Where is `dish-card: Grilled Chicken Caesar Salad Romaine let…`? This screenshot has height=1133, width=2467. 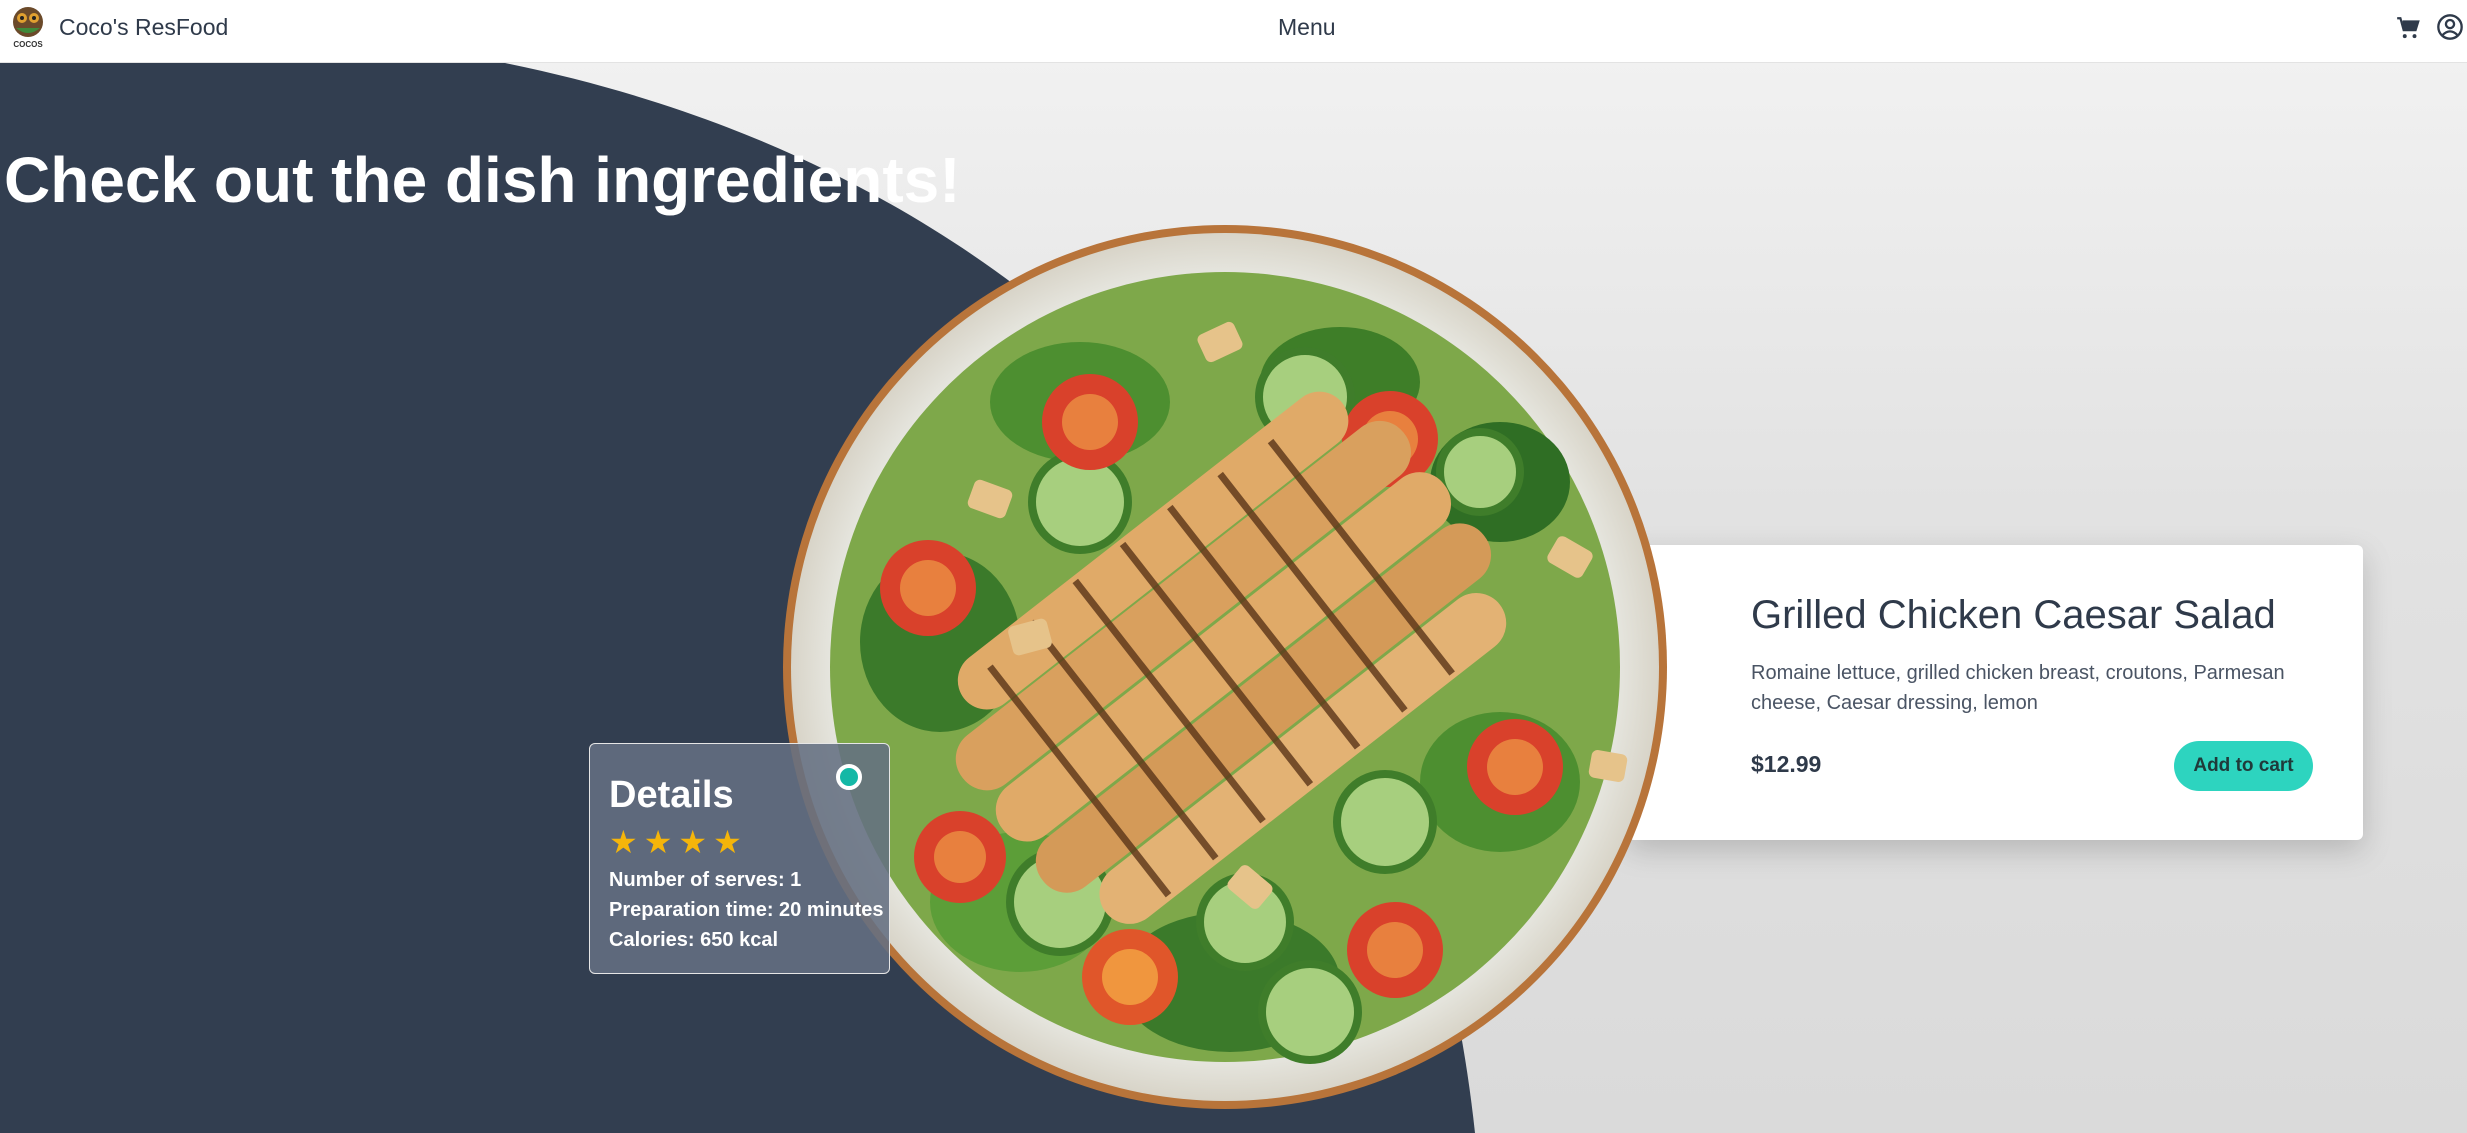
dish-card: Grilled Chicken Caesar Salad Romaine let… is located at coordinates (1995, 692).